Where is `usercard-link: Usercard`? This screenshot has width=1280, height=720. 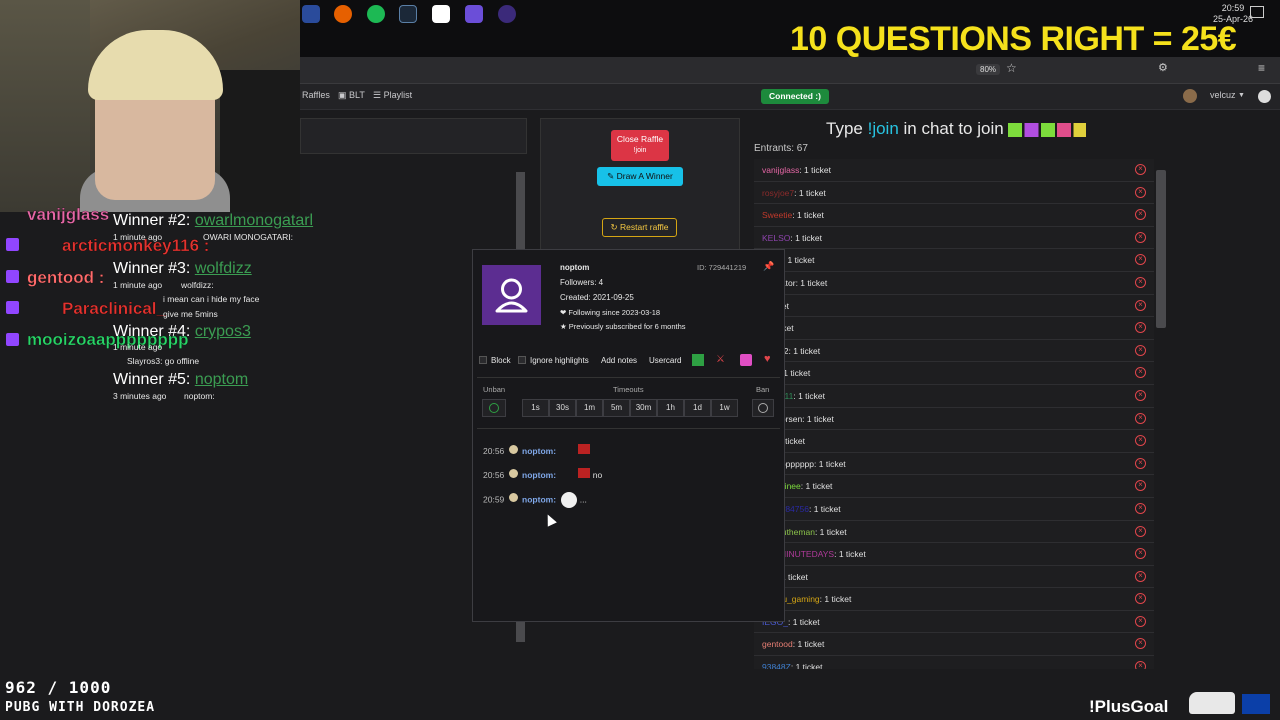
usercard-link: Usercard is located at coordinates (665, 360).